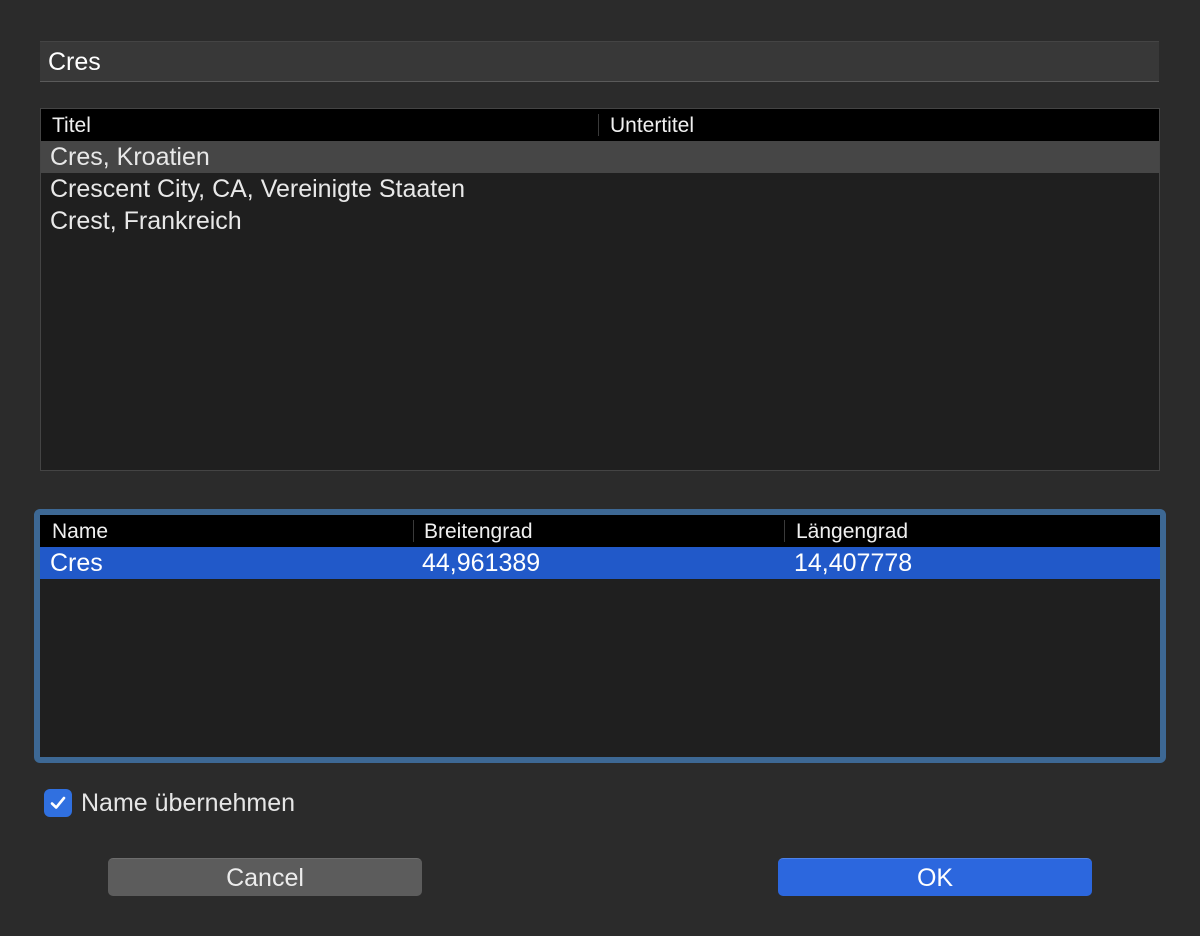  Describe the element at coordinates (76, 563) in the screenshot. I see `row-name: Cres` at that location.